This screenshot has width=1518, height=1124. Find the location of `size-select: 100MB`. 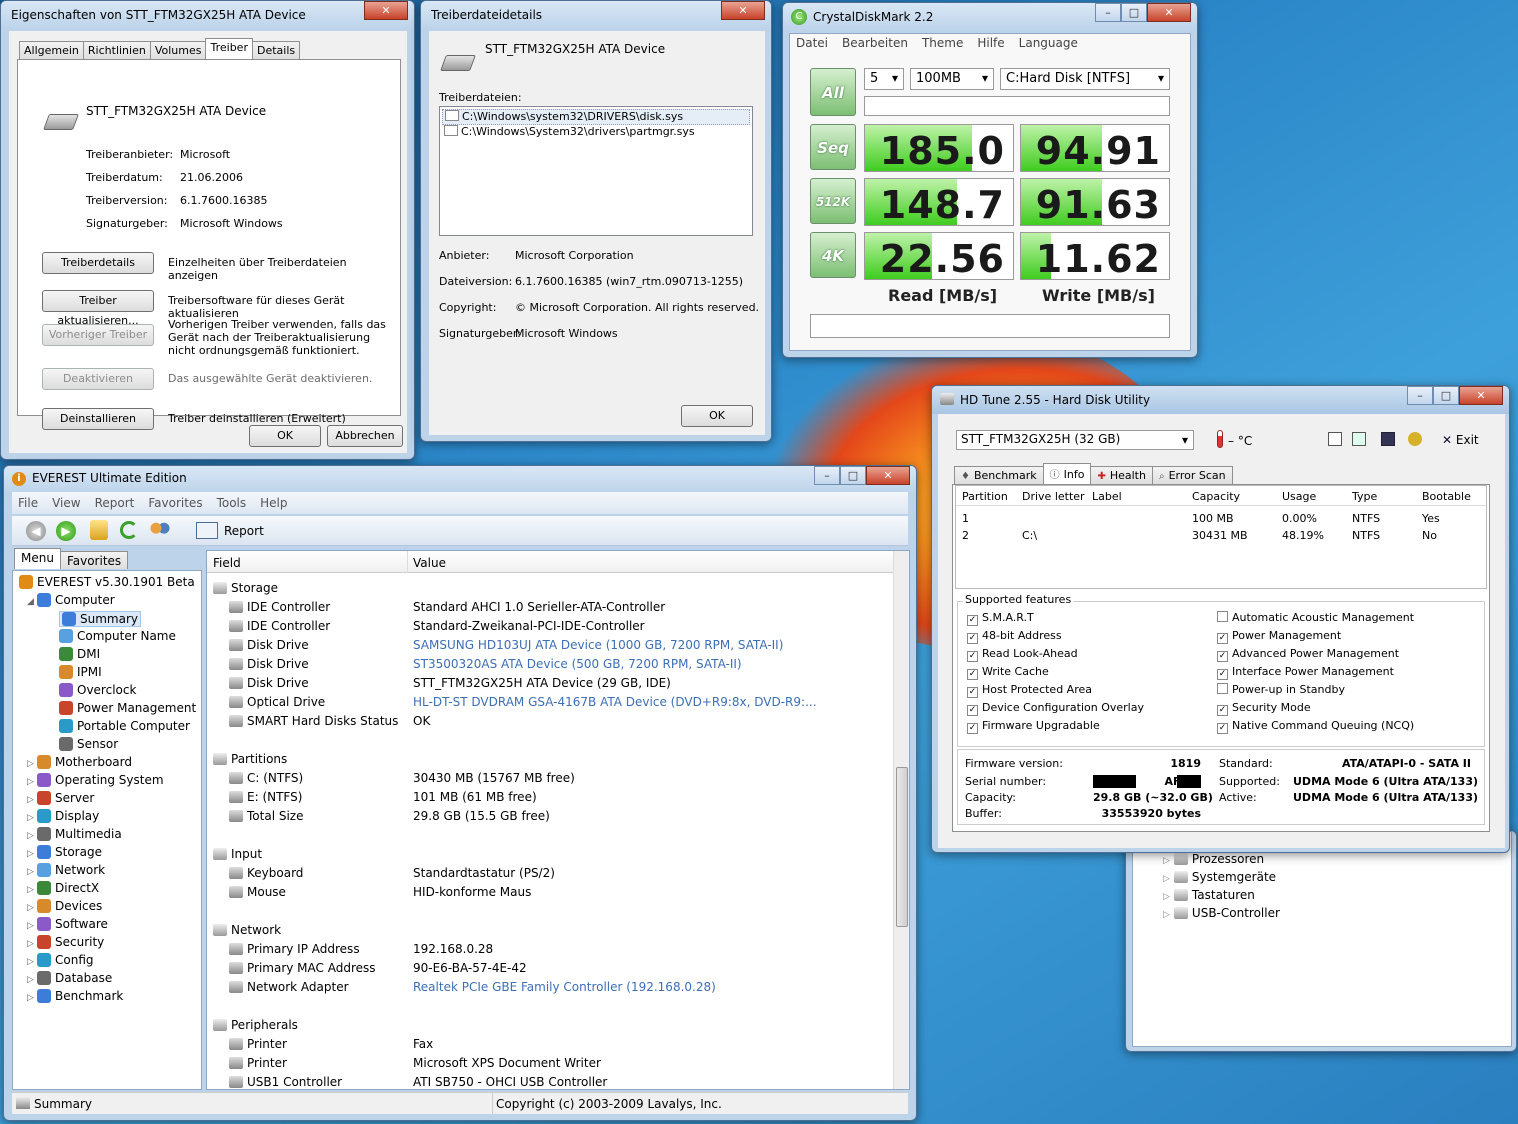

size-select: 100MB is located at coordinates (952, 79).